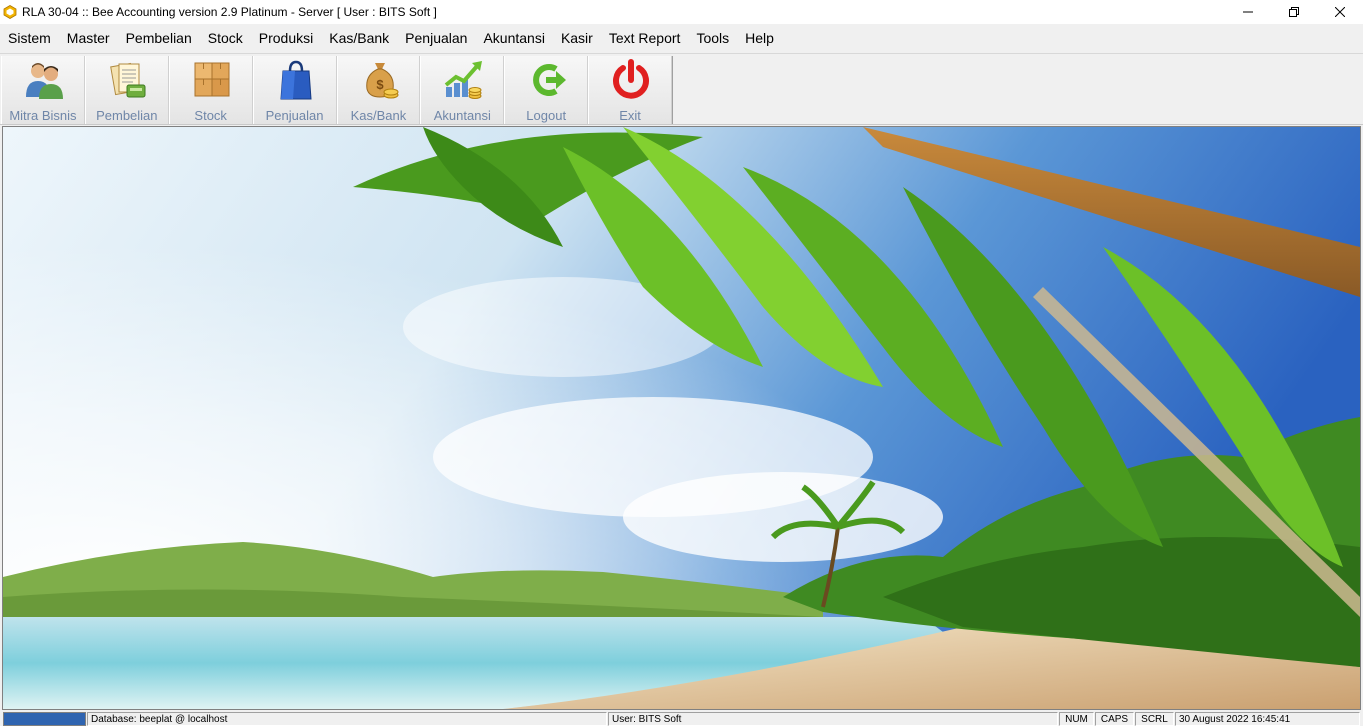 The height and width of the screenshot is (726, 1363). I want to click on power-icon, so click(631, 79).